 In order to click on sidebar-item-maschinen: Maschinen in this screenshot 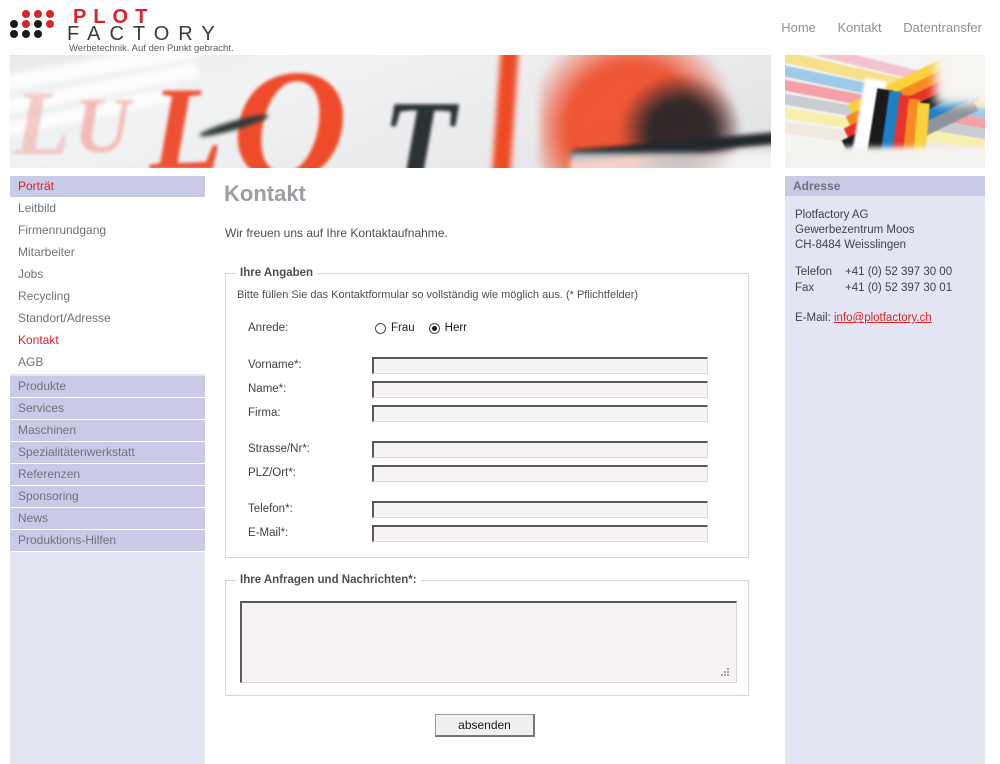, I will do `click(107, 431)`.